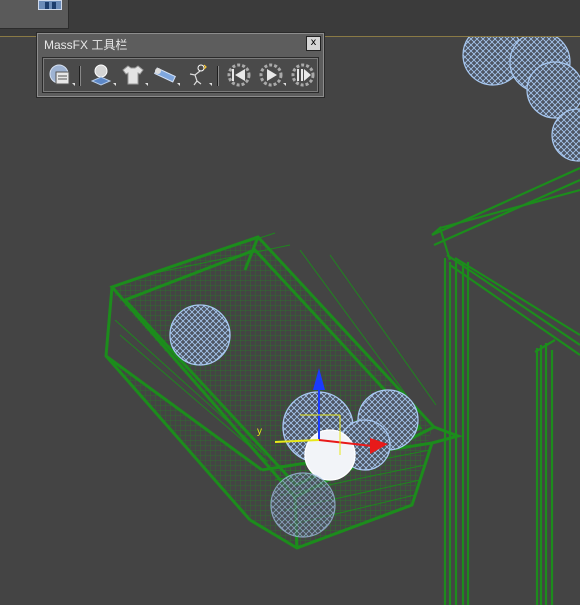  I want to click on world-parameters-button, so click(61, 75).